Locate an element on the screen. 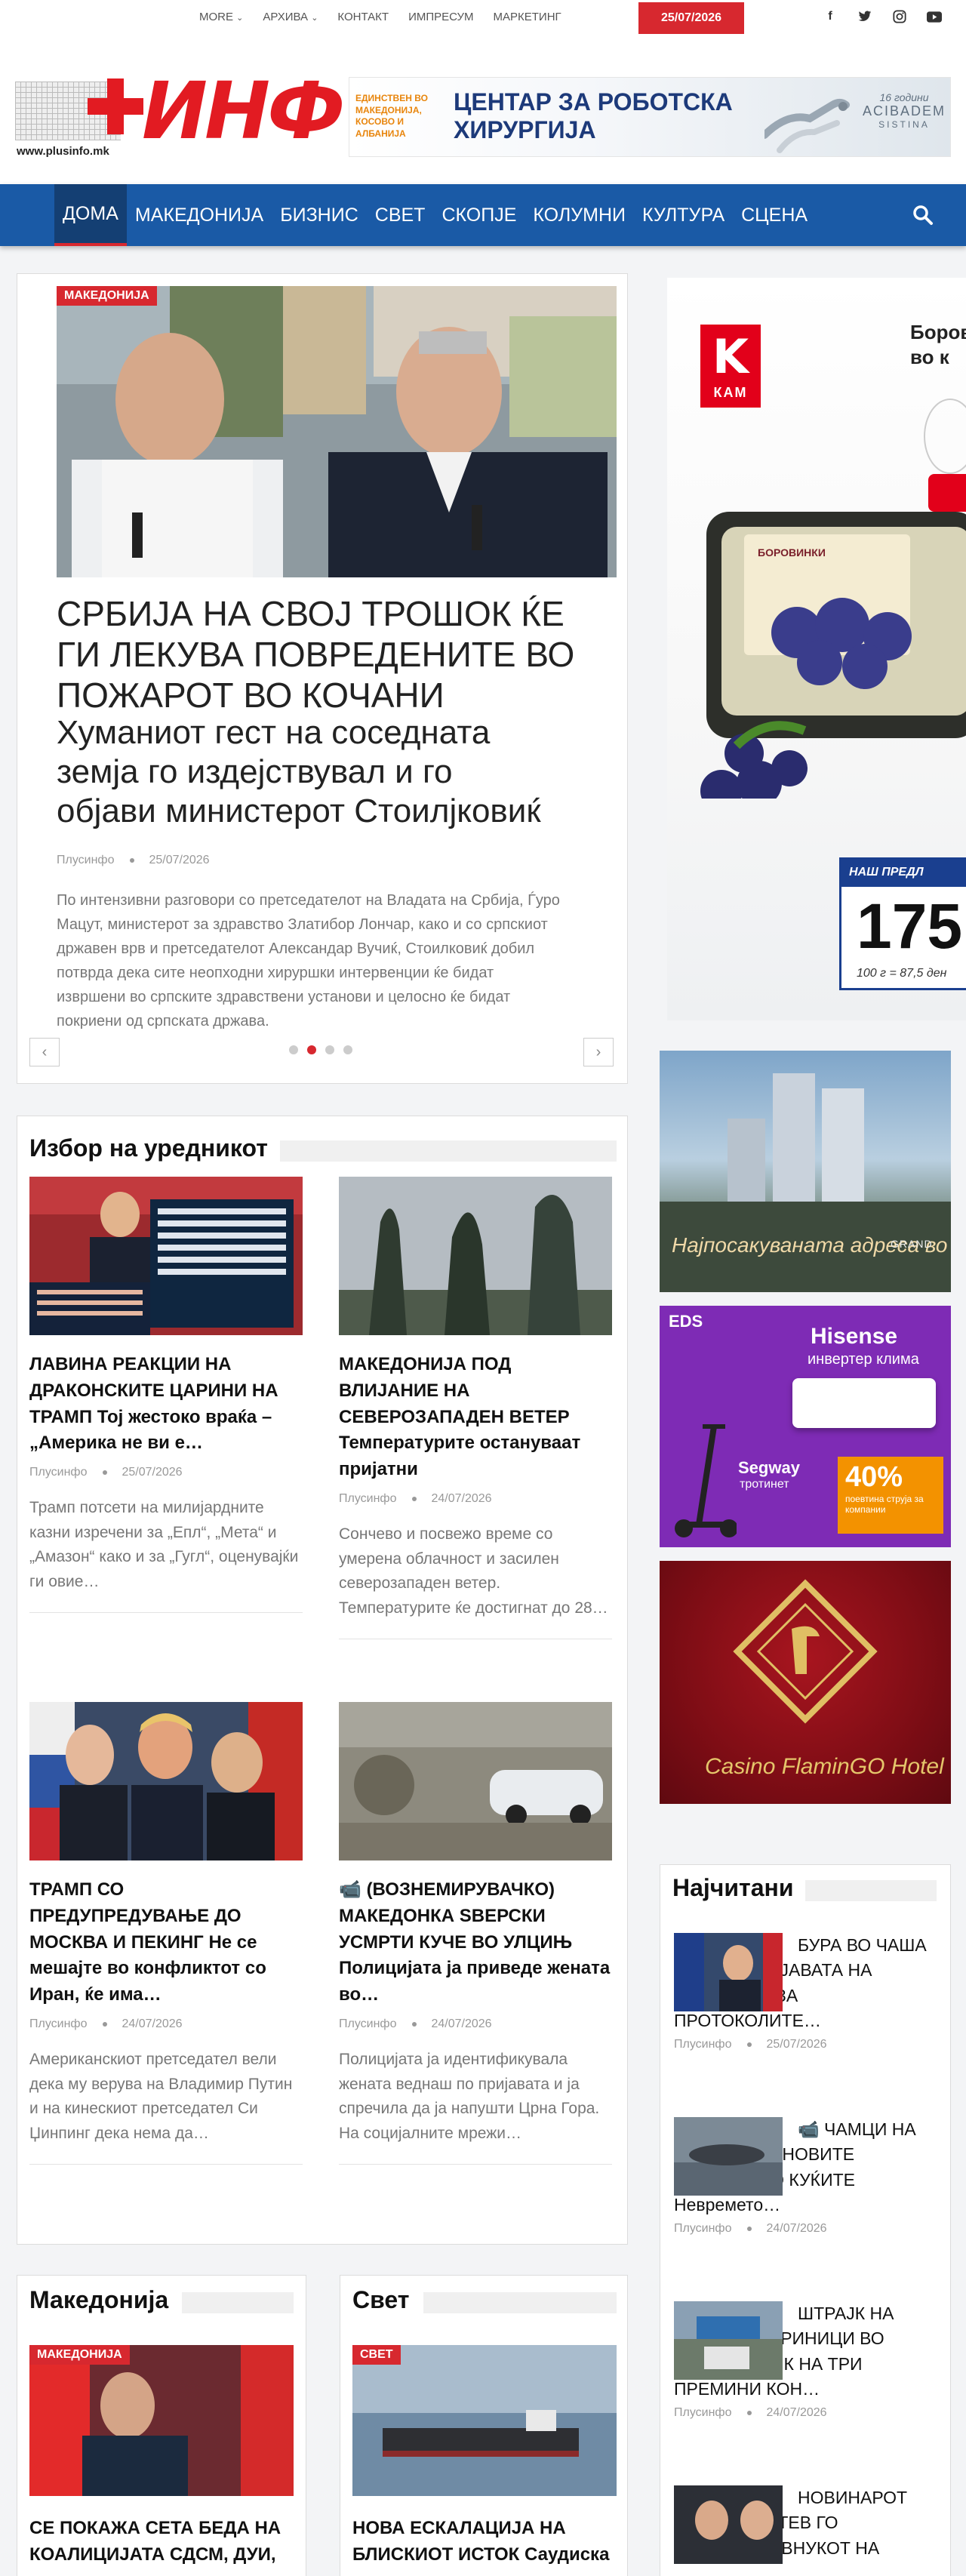 Image resolution: width=966 pixels, height=2576 pixels. post-thumbnail: МАКЕДОНИЈА is located at coordinates (161, 2420).